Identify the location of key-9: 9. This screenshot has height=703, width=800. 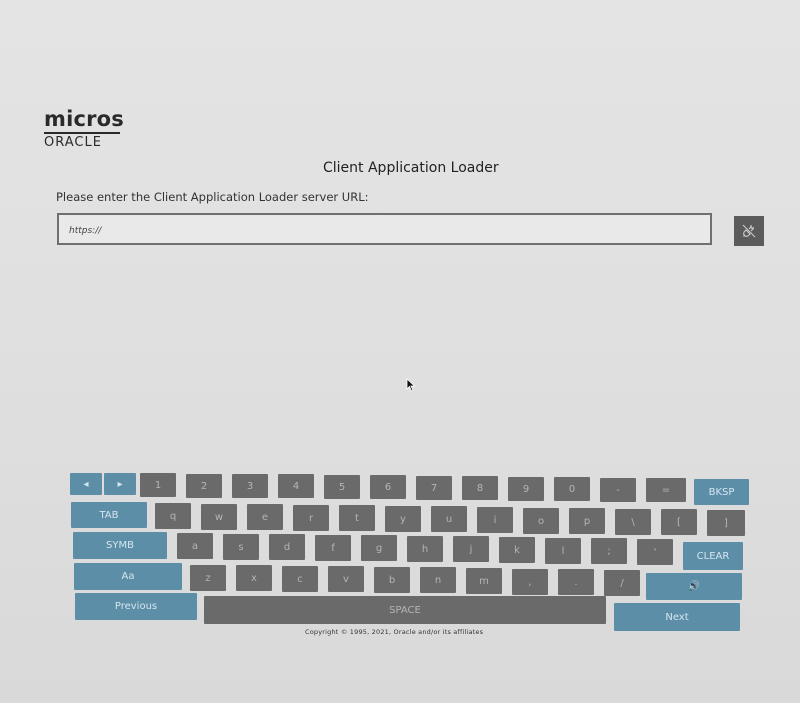
(526, 489).